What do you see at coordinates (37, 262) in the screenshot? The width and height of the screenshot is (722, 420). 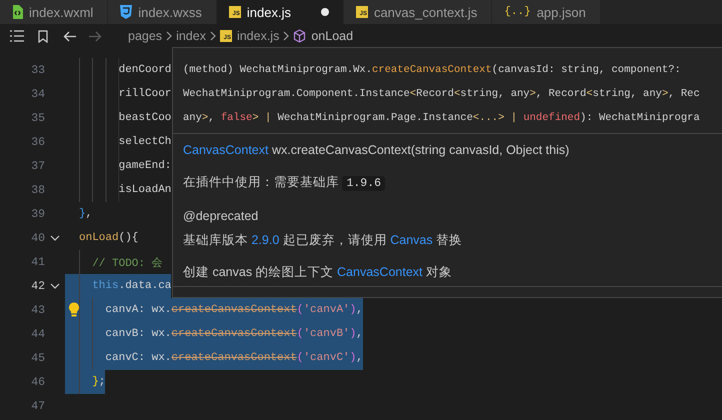 I see `line-number: 41` at bounding box center [37, 262].